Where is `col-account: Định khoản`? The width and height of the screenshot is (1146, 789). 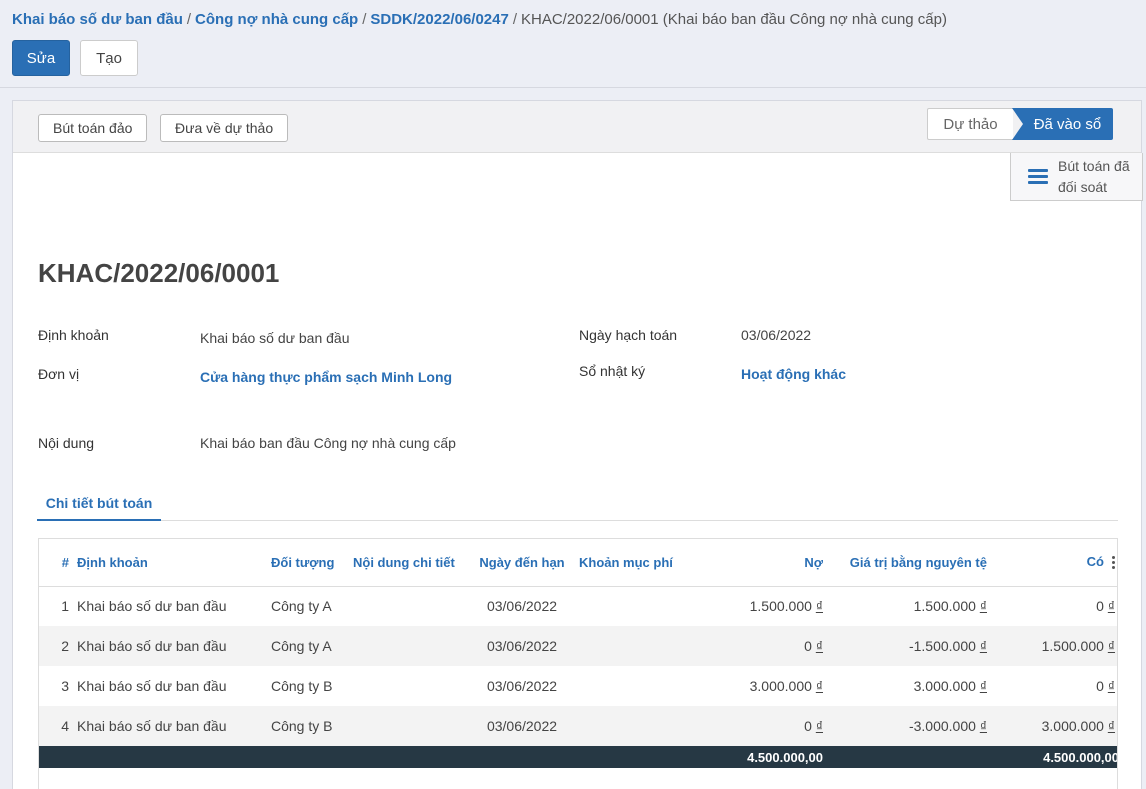 col-account: Định khoản is located at coordinates (170, 563).